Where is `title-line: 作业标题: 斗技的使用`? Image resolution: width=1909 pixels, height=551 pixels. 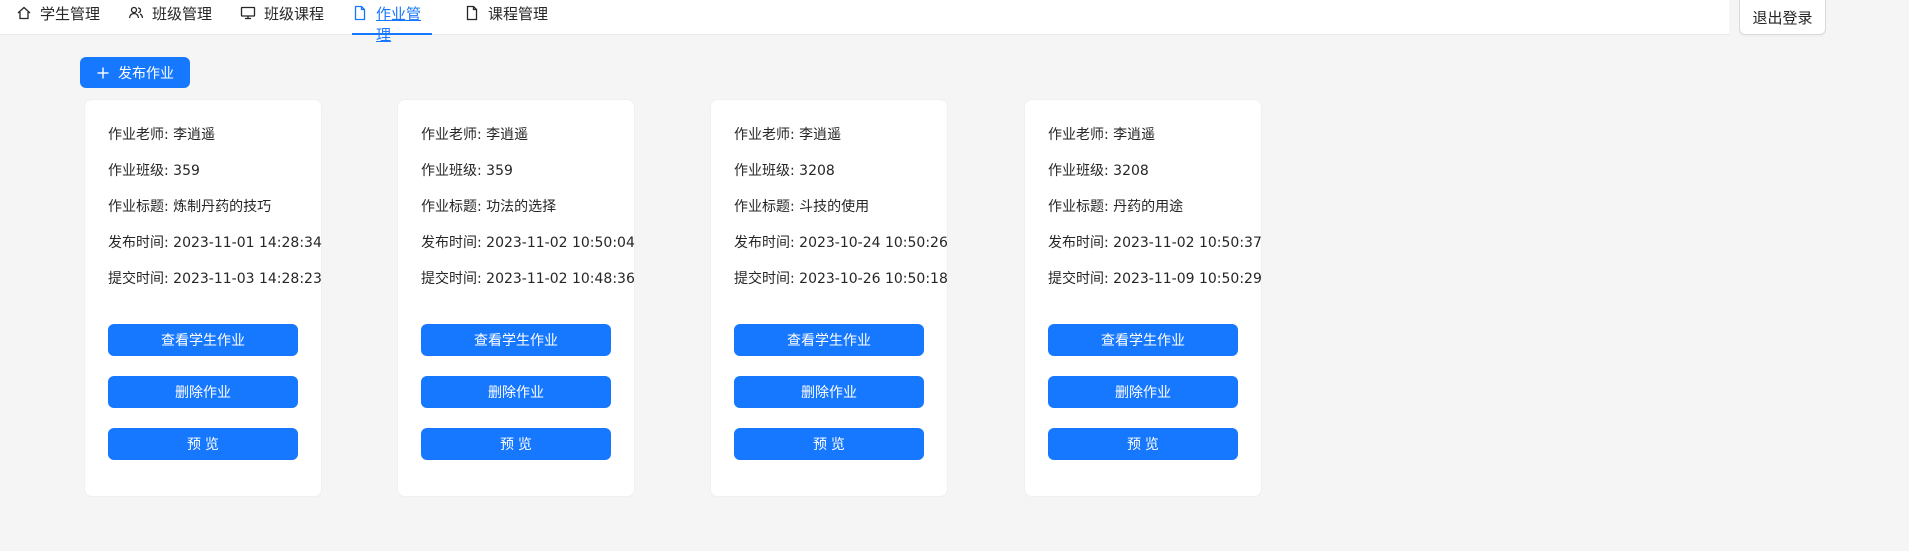
title-line: 作业标题: 斗技的使用 is located at coordinates (801, 206).